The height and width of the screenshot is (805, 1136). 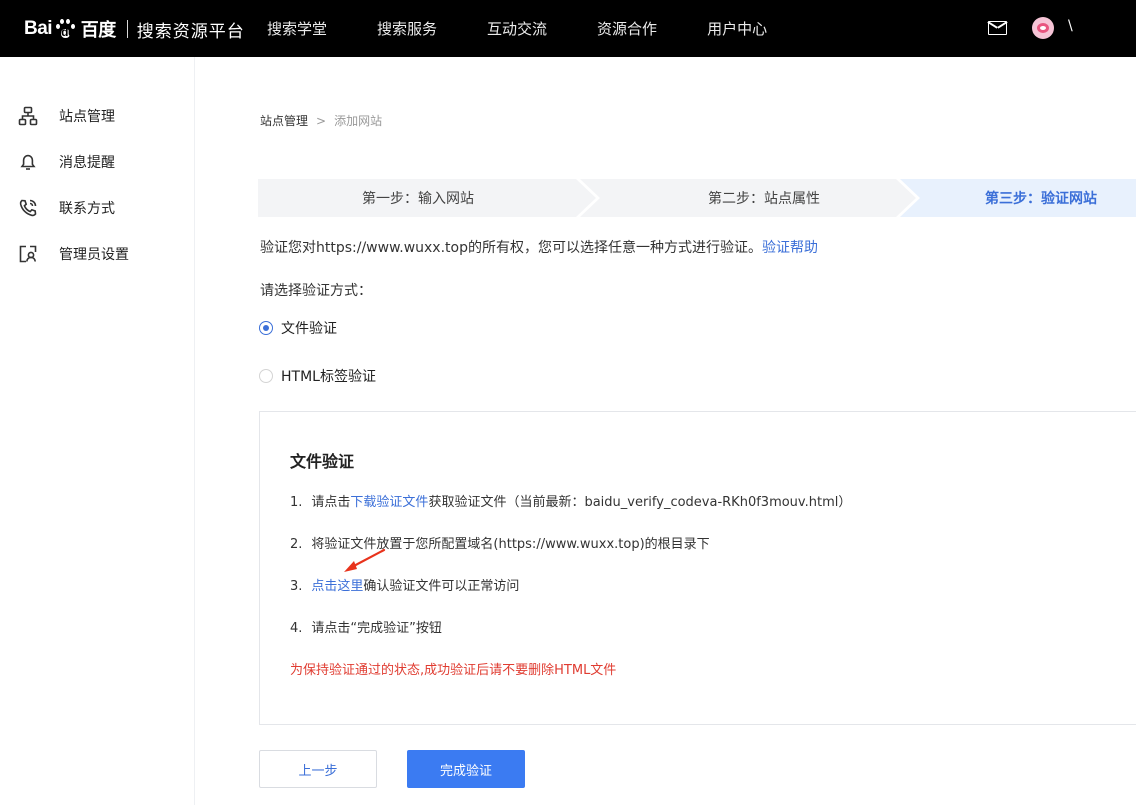 What do you see at coordinates (405, 586) in the screenshot?
I see `instruction-step-3: 3. 点击这里确认验证文件可以正常访问` at bounding box center [405, 586].